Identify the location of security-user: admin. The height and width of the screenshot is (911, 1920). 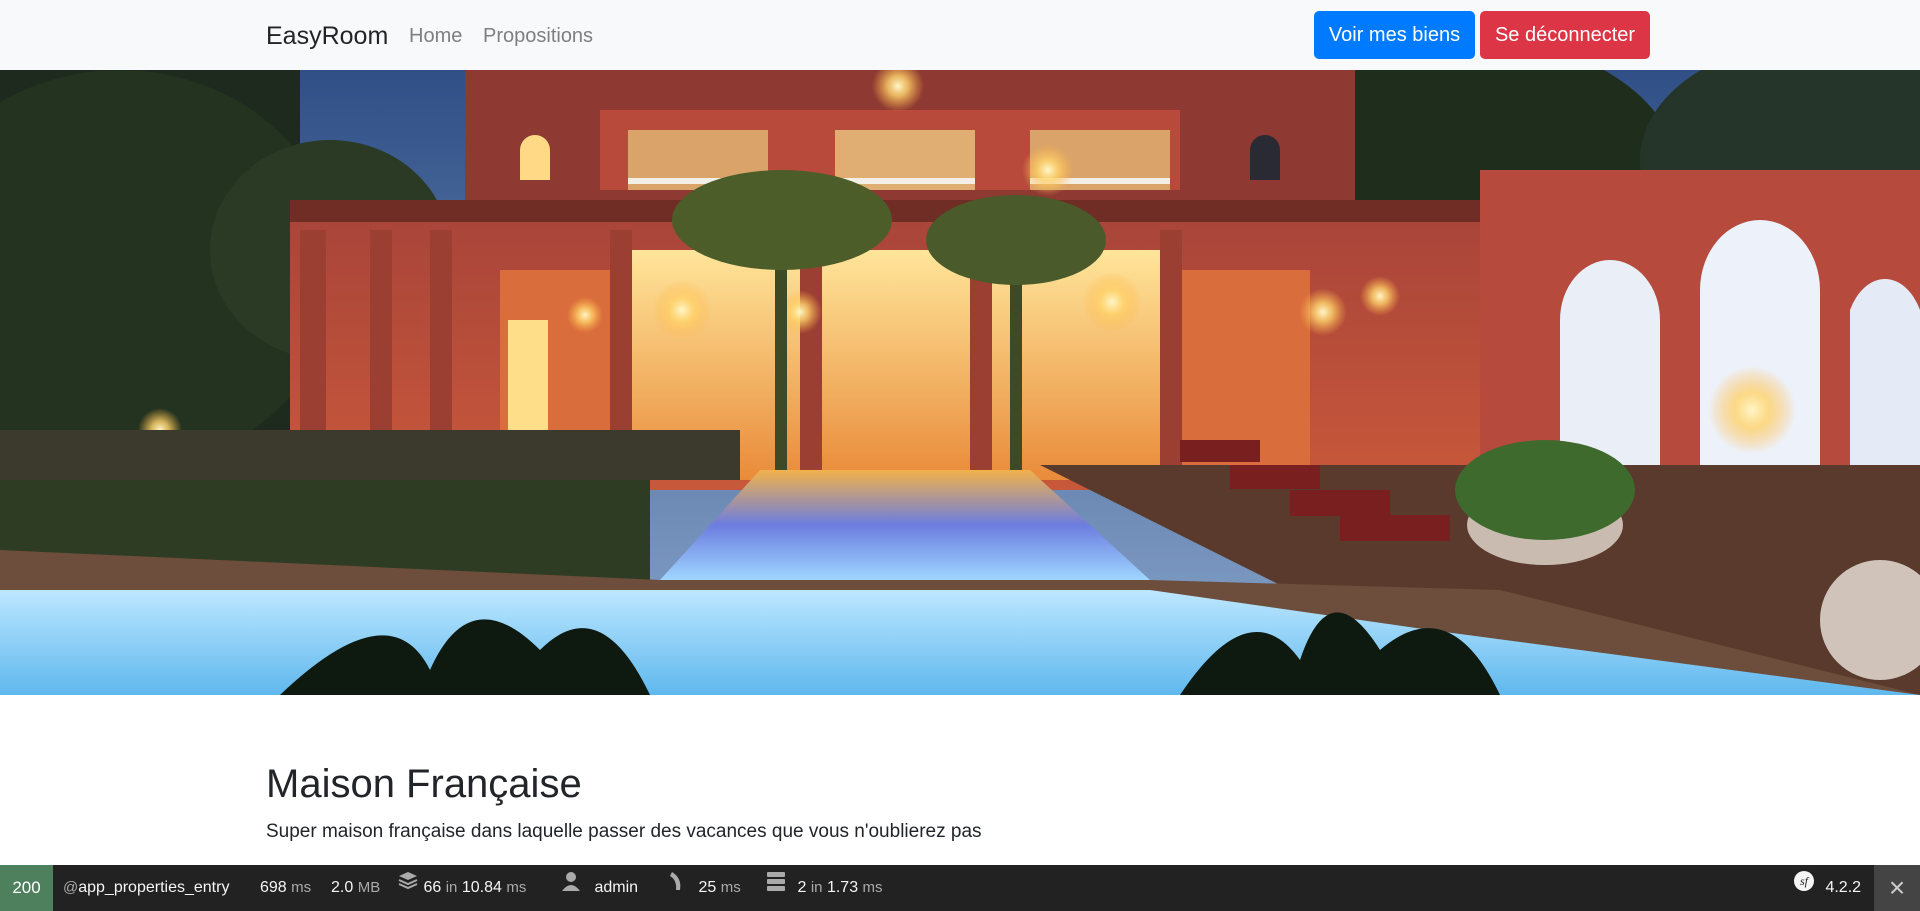
(599, 888).